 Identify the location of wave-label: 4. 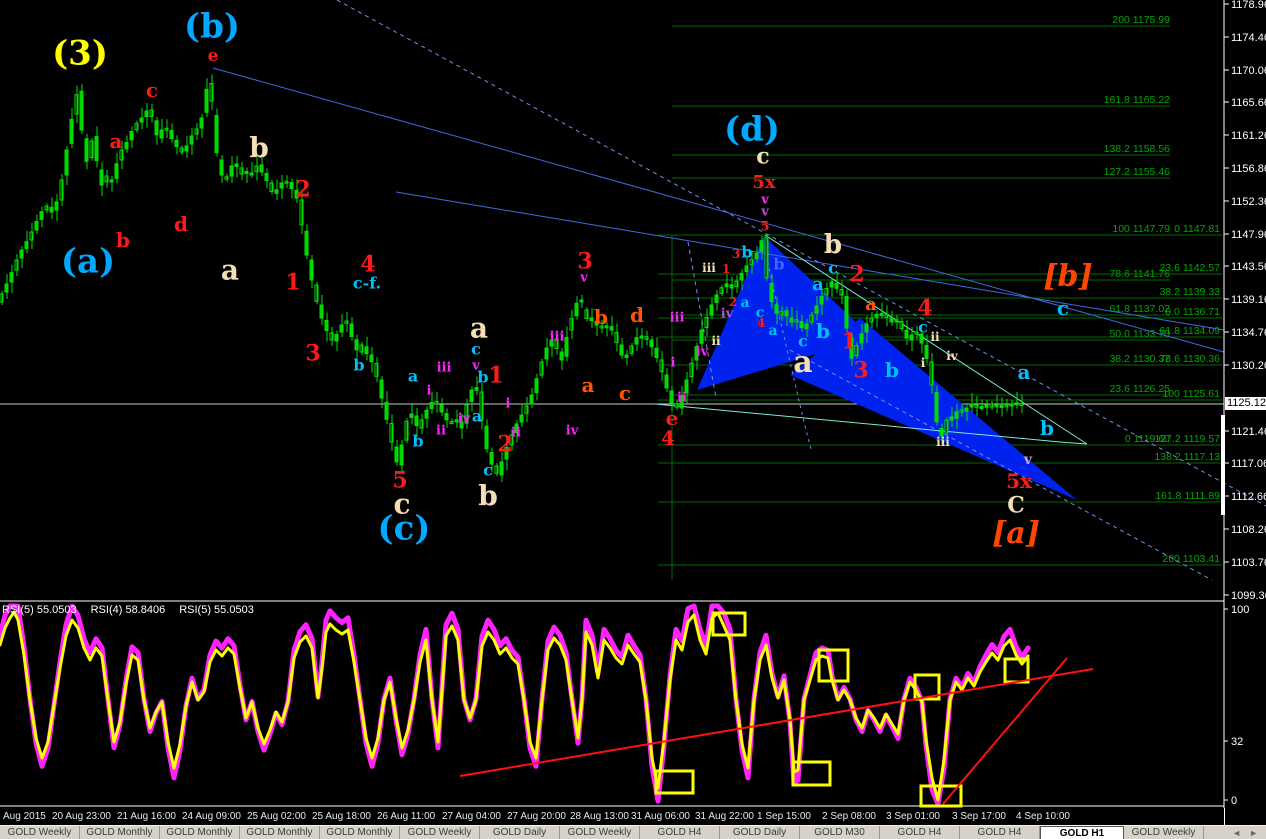
(668, 438).